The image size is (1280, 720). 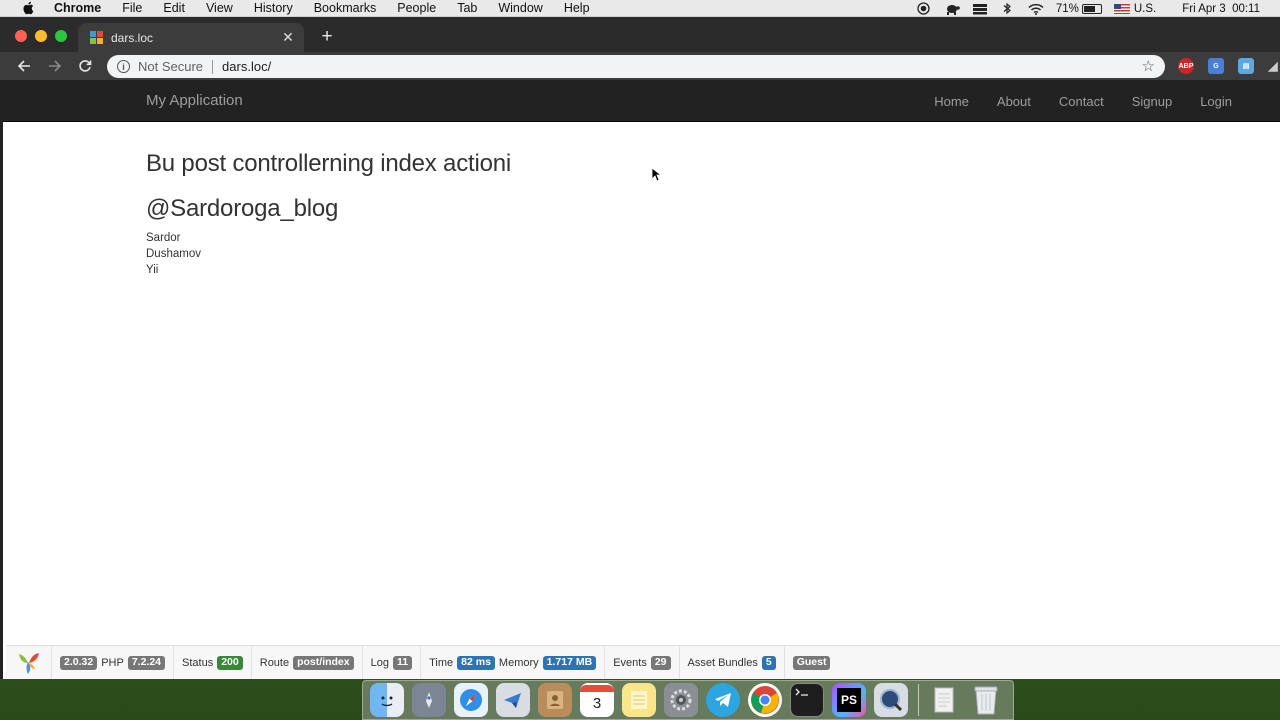 What do you see at coordinates (513, 700) in the screenshot?
I see `mail-icon` at bounding box center [513, 700].